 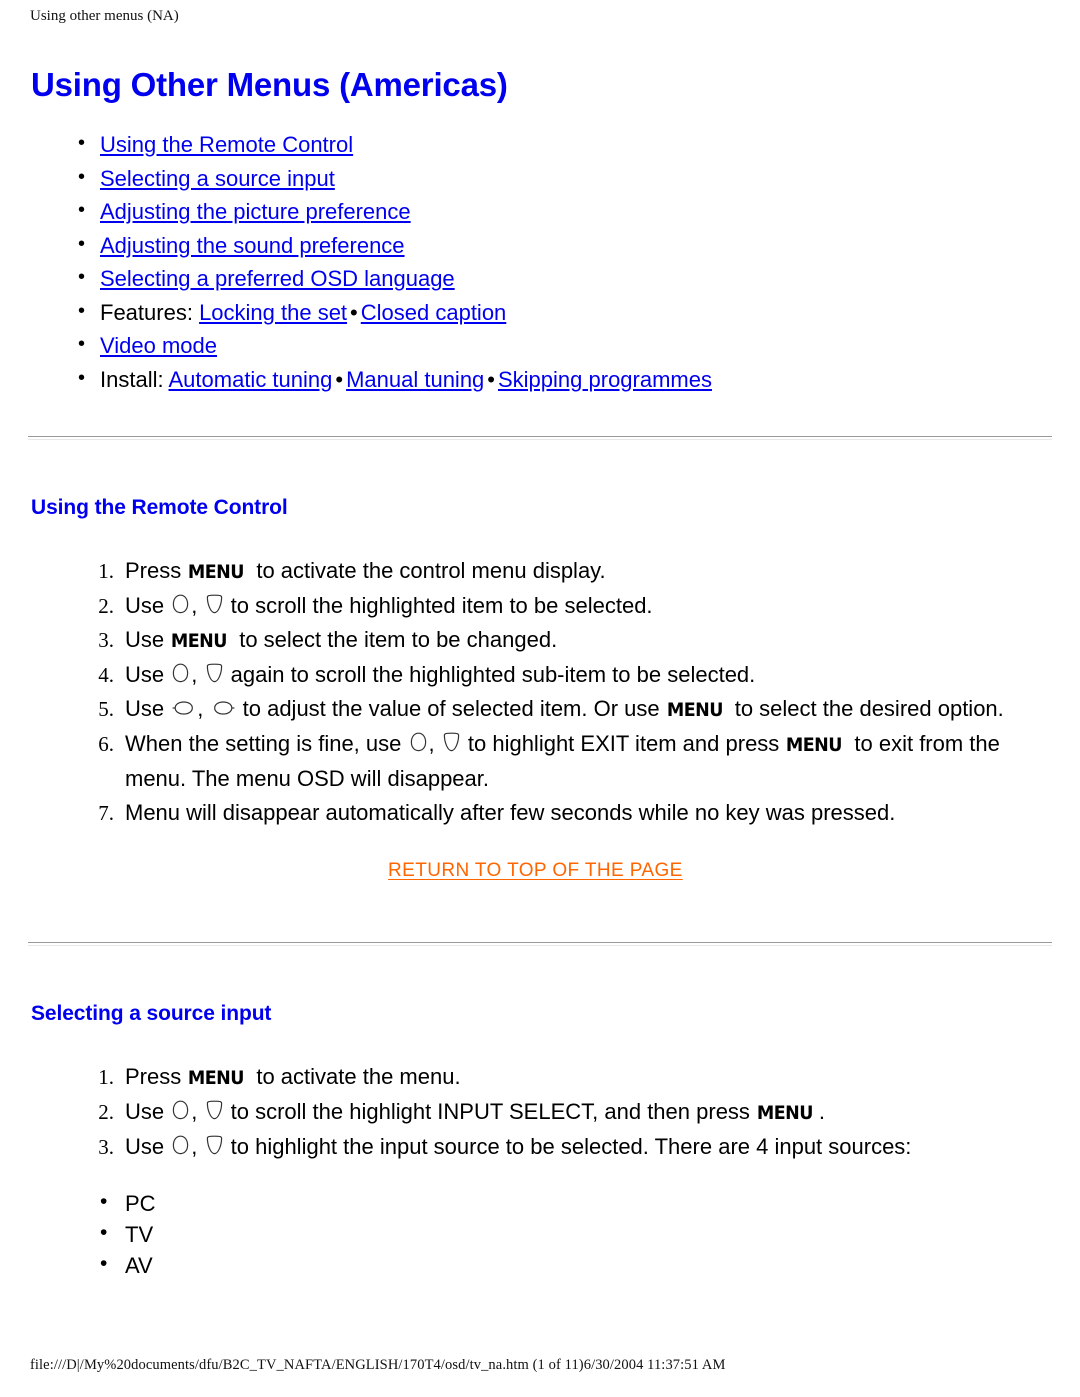 What do you see at coordinates (159, 507) in the screenshot?
I see `section-heading-using-the-remote-control: Using the Remote Control` at bounding box center [159, 507].